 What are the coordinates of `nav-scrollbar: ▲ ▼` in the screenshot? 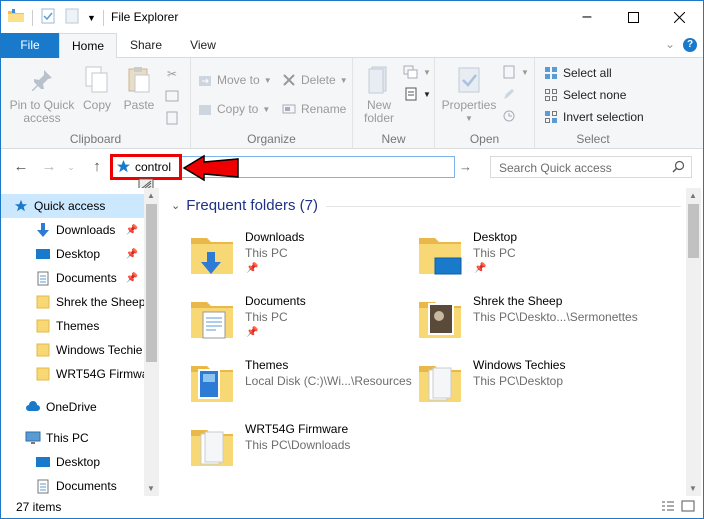 It's located at (151, 342).